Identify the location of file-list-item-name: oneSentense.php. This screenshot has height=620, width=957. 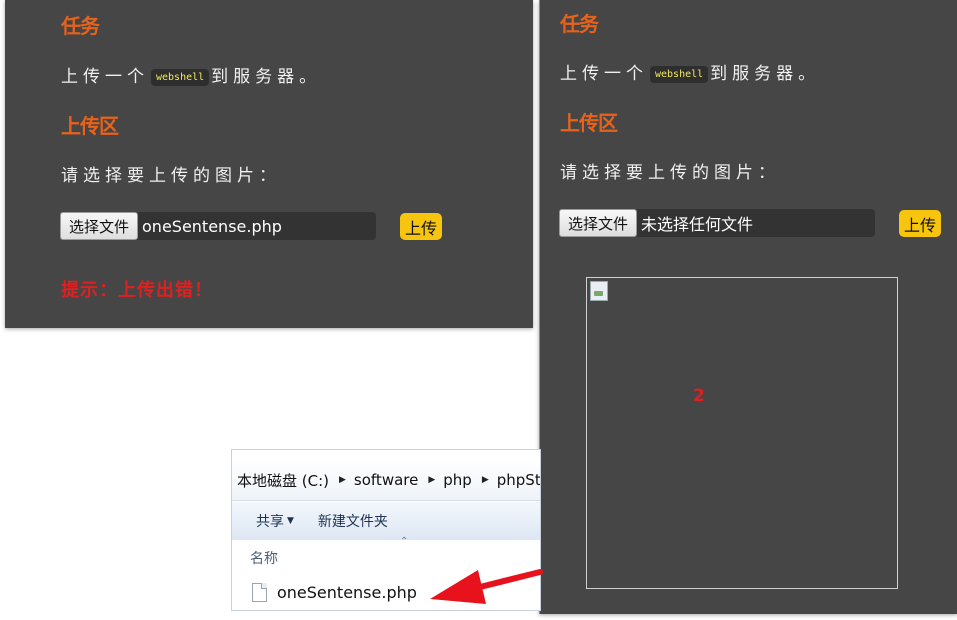
(347, 592).